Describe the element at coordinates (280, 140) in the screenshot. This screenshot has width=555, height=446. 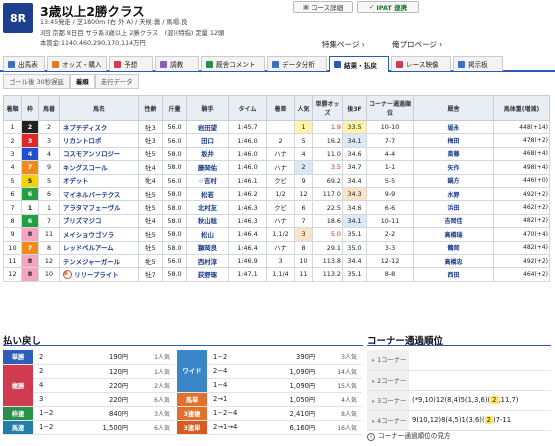
I see `margin: 2` at that location.